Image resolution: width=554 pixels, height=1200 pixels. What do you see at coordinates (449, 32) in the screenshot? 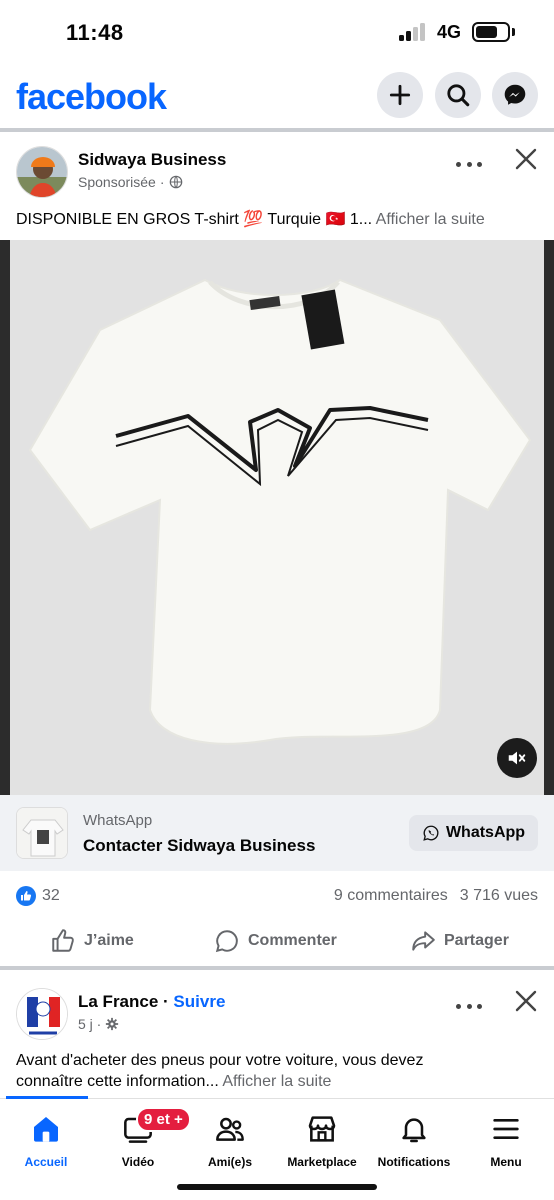
I see `network-type: 4G` at bounding box center [449, 32].